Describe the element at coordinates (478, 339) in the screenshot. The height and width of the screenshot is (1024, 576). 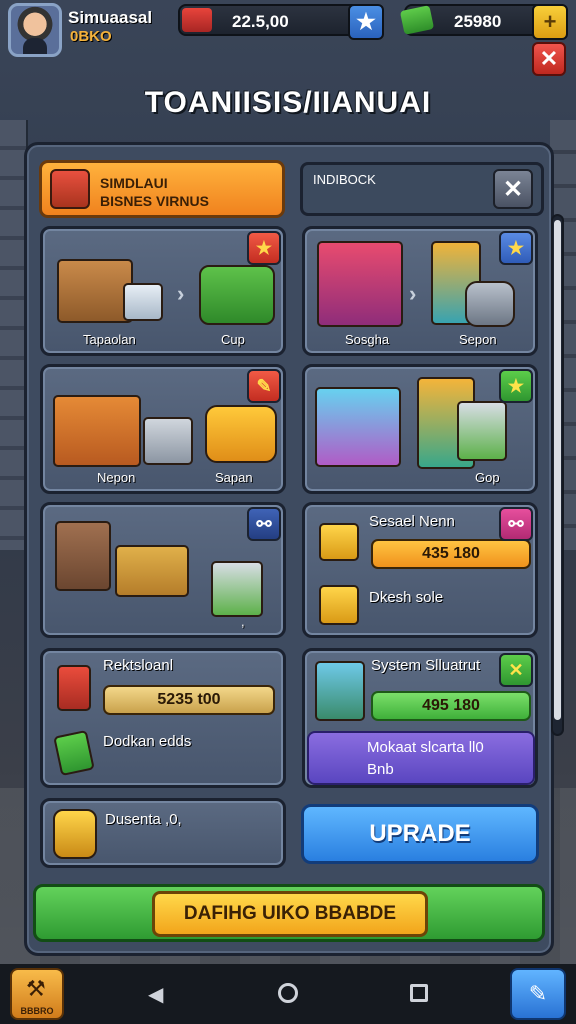
I see `card-2-label-right: Sepon` at that location.